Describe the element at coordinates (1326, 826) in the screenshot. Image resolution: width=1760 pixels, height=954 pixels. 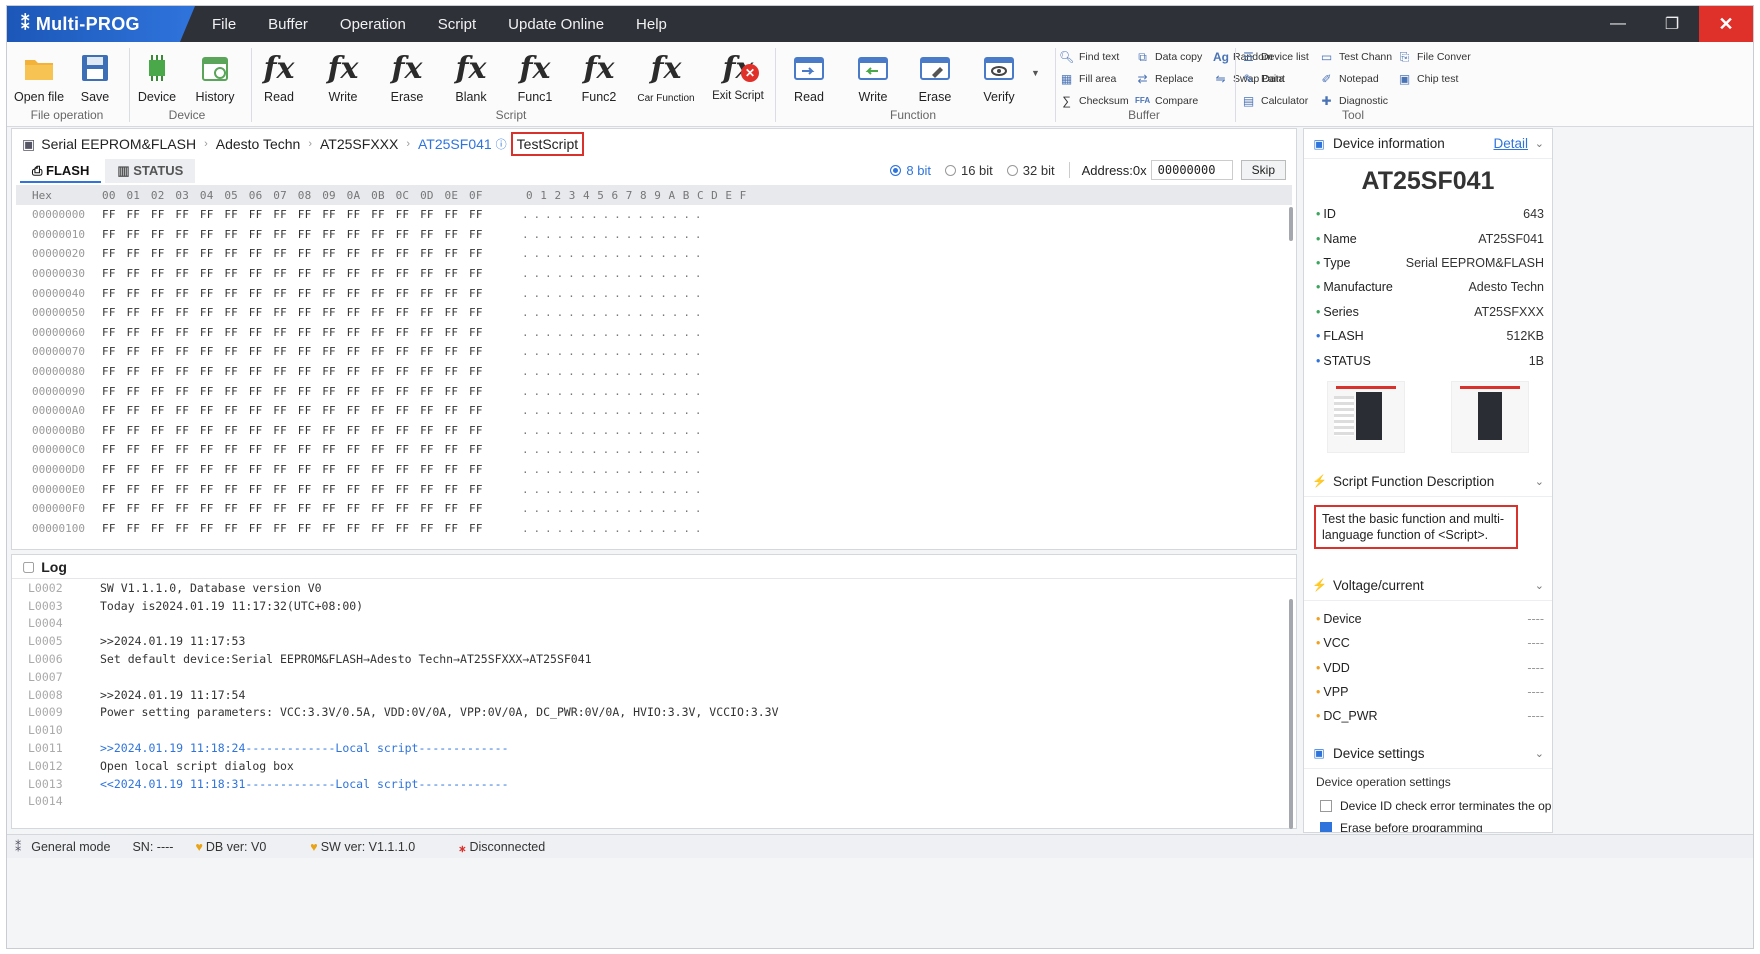
I see `checkbox` at that location.